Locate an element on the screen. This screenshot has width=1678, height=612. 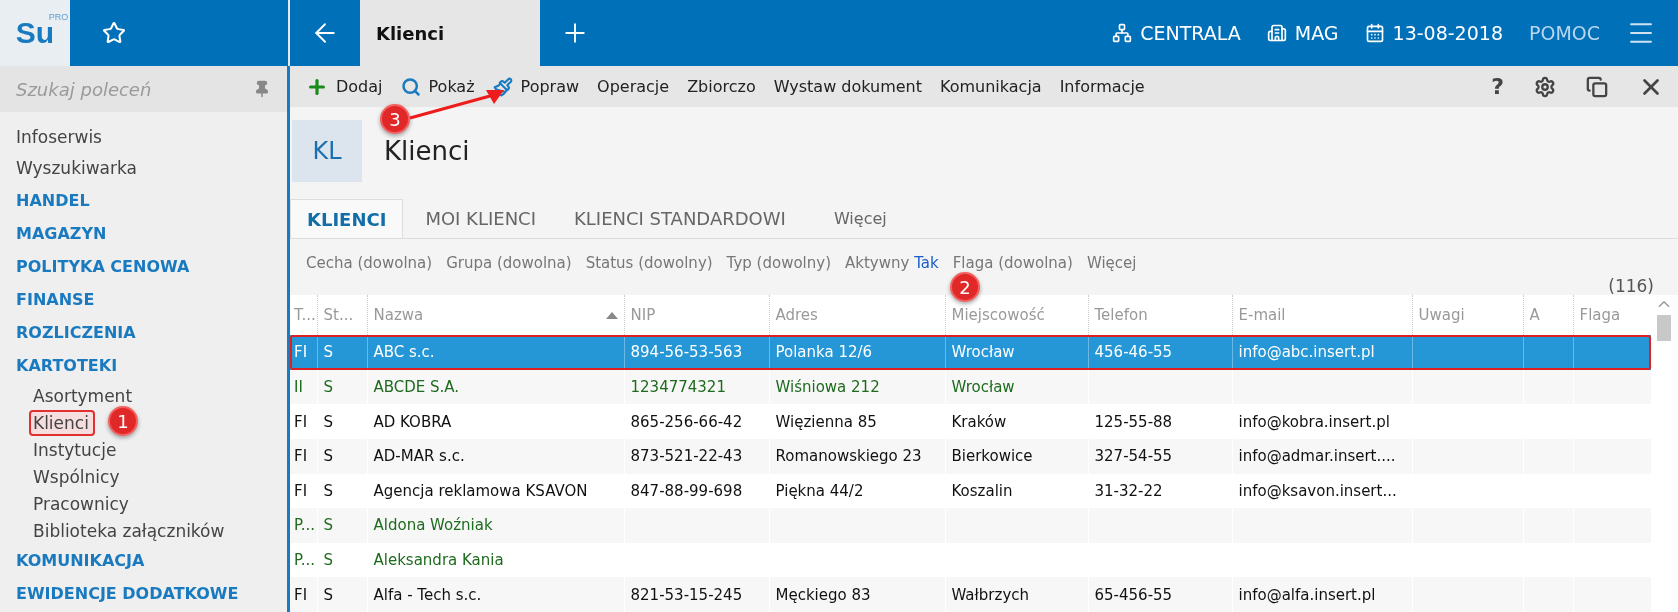
top-bar-item: MAG is located at coordinates (1302, 33).